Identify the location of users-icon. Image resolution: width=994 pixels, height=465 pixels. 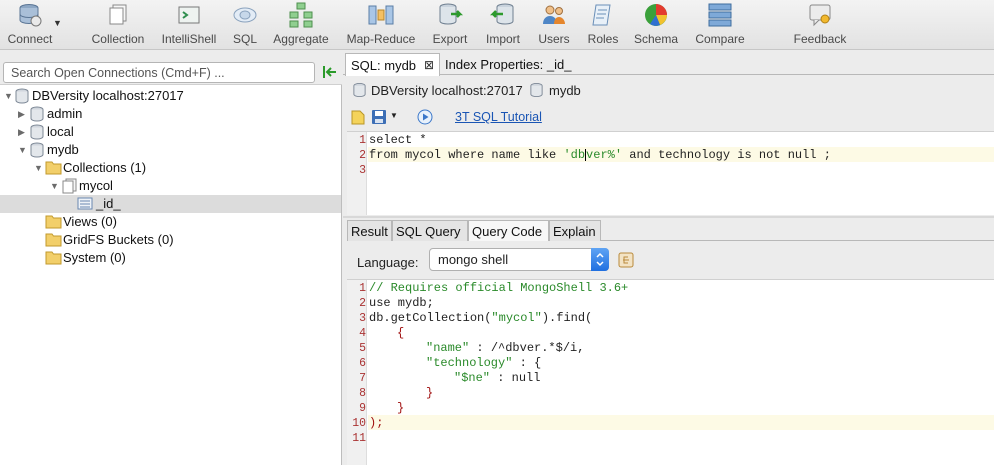
(554, 15).